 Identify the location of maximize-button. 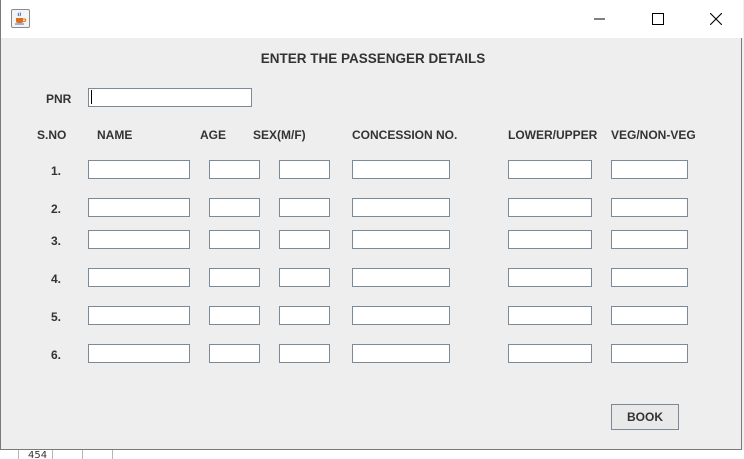
(658, 19).